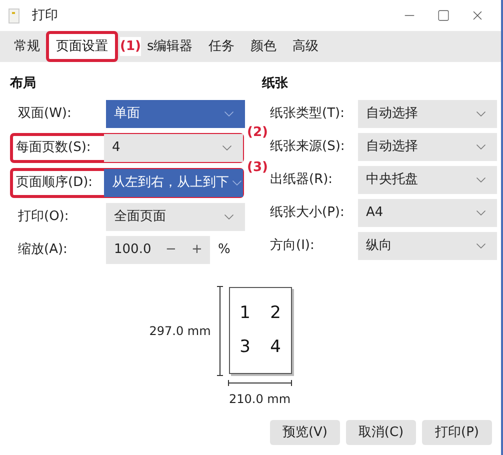  I want to click on dialog-button: 取消(C), so click(381, 432).